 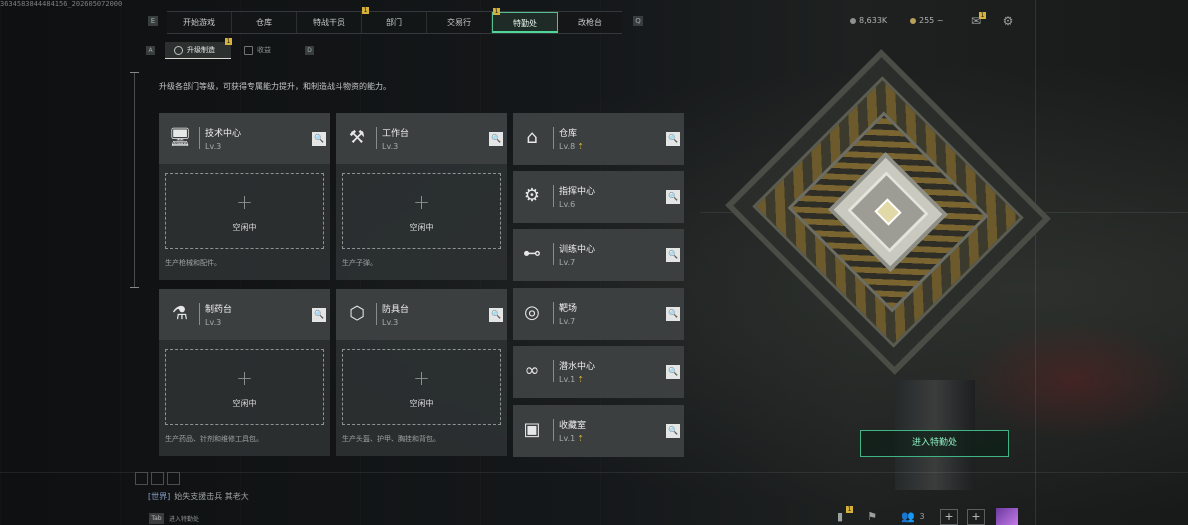 I want to click on subtab-next-key: D, so click(x=309, y=50).